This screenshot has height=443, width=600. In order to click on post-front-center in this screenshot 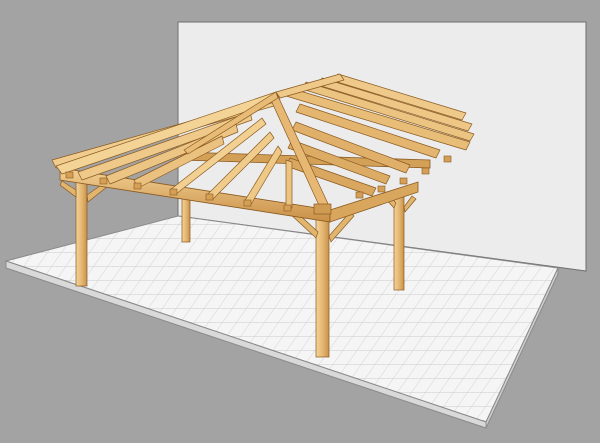, I will do `click(322, 281)`.